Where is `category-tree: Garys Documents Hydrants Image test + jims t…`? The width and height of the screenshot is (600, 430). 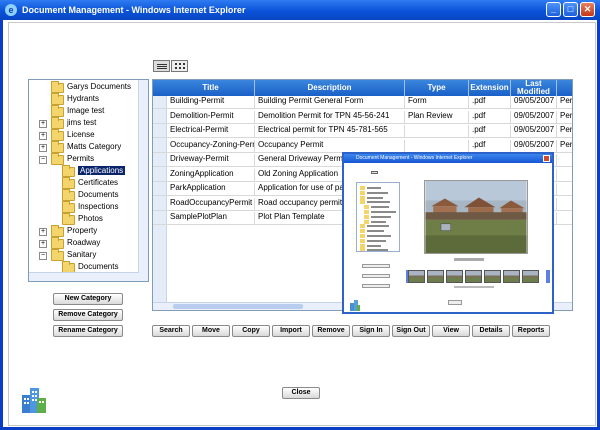
category-tree: Garys Documents Hydrants Image test + jims t… is located at coordinates (88, 180).